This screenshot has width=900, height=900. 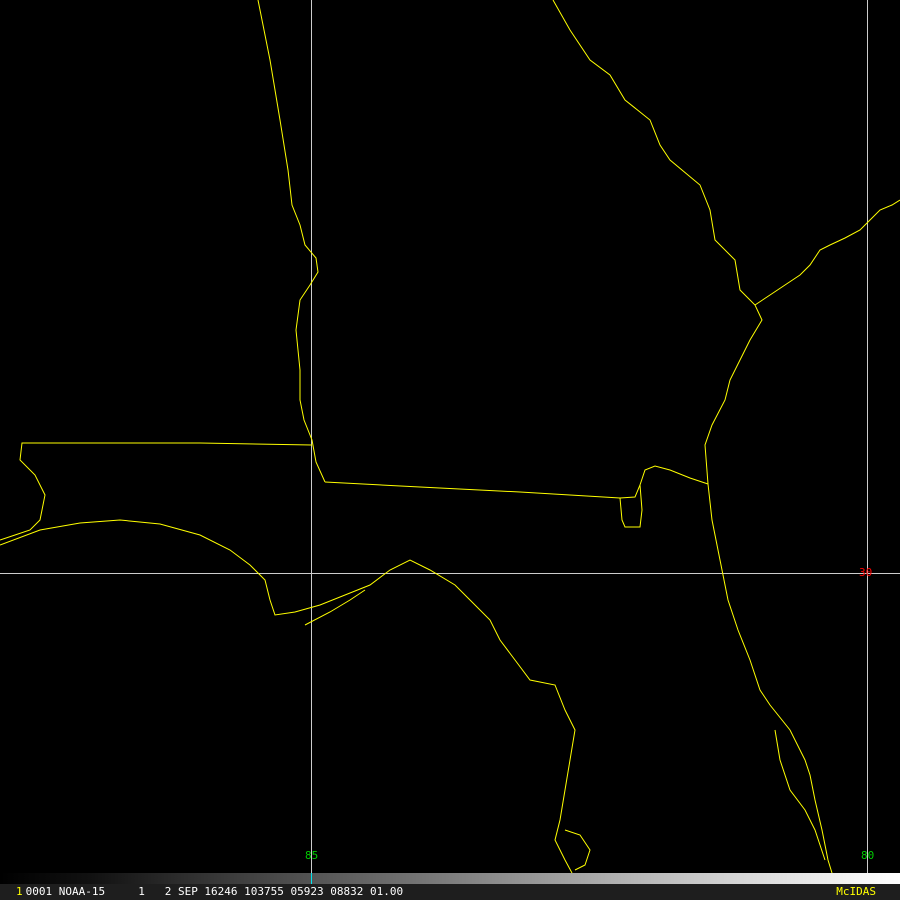 What do you see at coordinates (312, 855) in the screenshot?
I see `lon-label-85: 85` at bounding box center [312, 855].